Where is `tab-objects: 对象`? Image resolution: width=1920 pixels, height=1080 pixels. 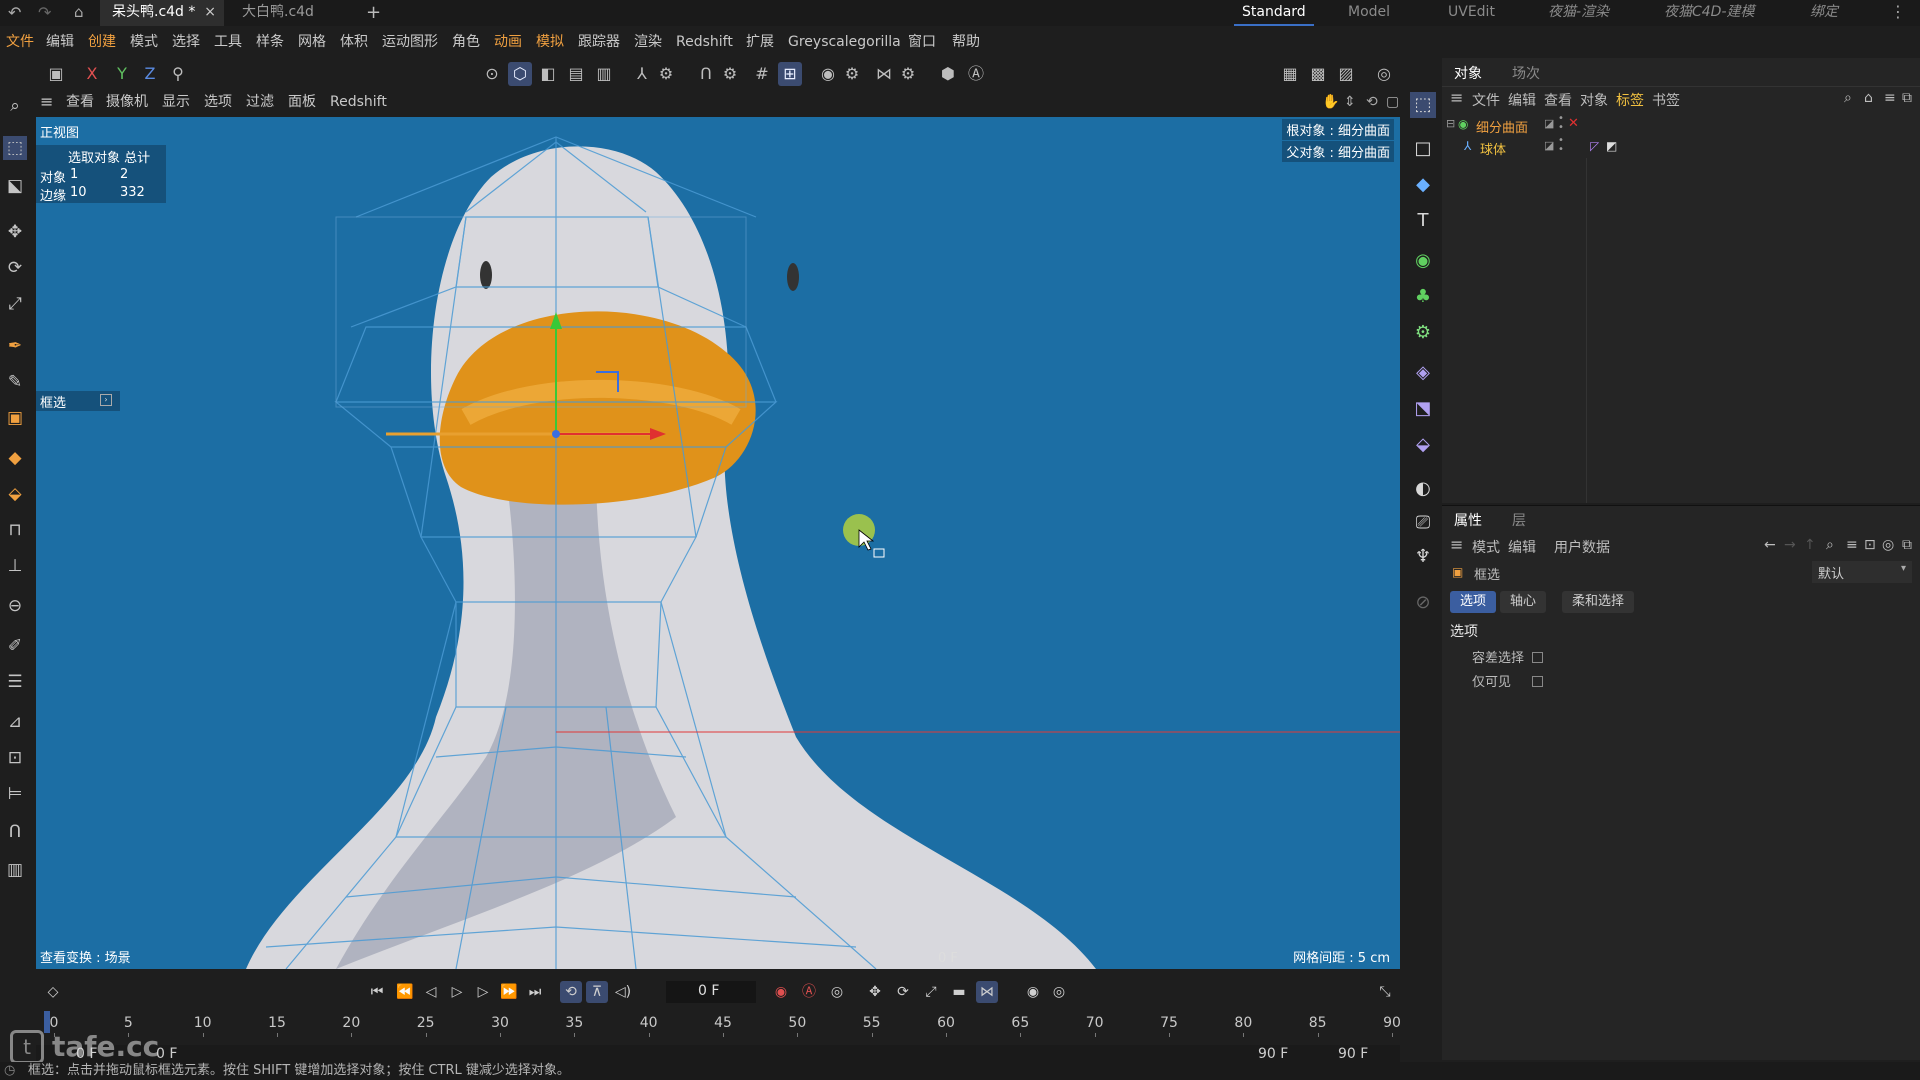
tab-objects: 对象 is located at coordinates (1468, 73).